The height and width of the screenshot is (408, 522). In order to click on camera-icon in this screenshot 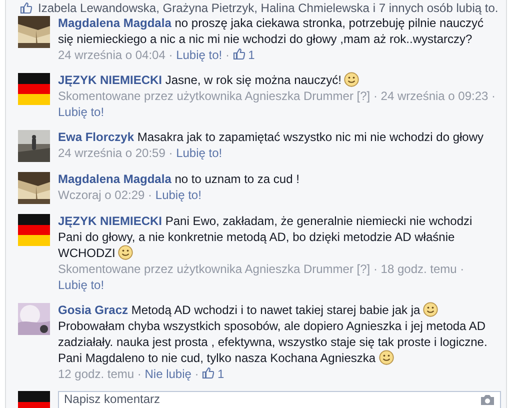, I will do `click(487, 400)`.